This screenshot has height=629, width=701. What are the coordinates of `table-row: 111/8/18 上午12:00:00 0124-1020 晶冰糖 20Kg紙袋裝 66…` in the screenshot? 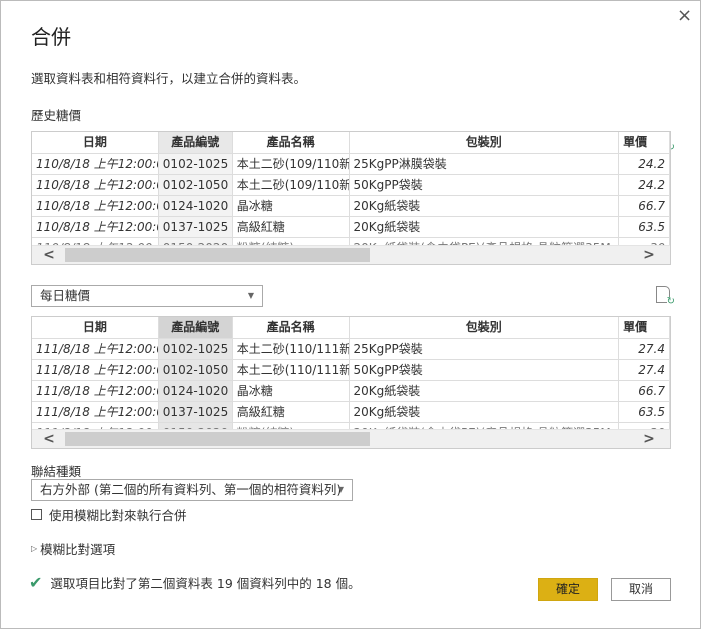 It's located at (351, 391).